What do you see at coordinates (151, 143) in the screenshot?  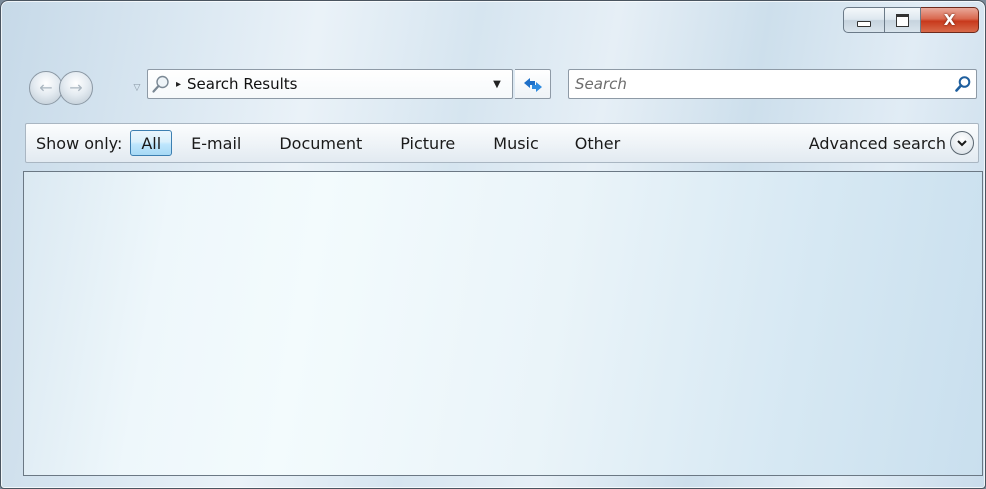 I see `filter-all-button: All` at bounding box center [151, 143].